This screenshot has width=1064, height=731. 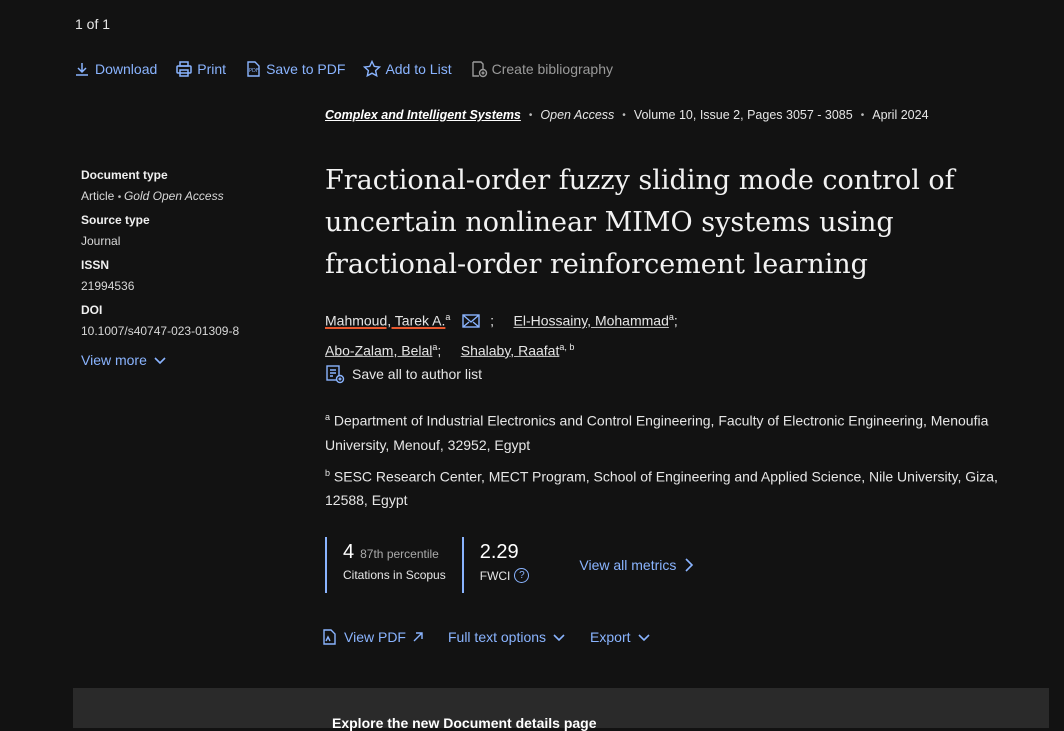 What do you see at coordinates (394, 575) in the screenshot?
I see `citations-caption: Citations in Scopus` at bounding box center [394, 575].